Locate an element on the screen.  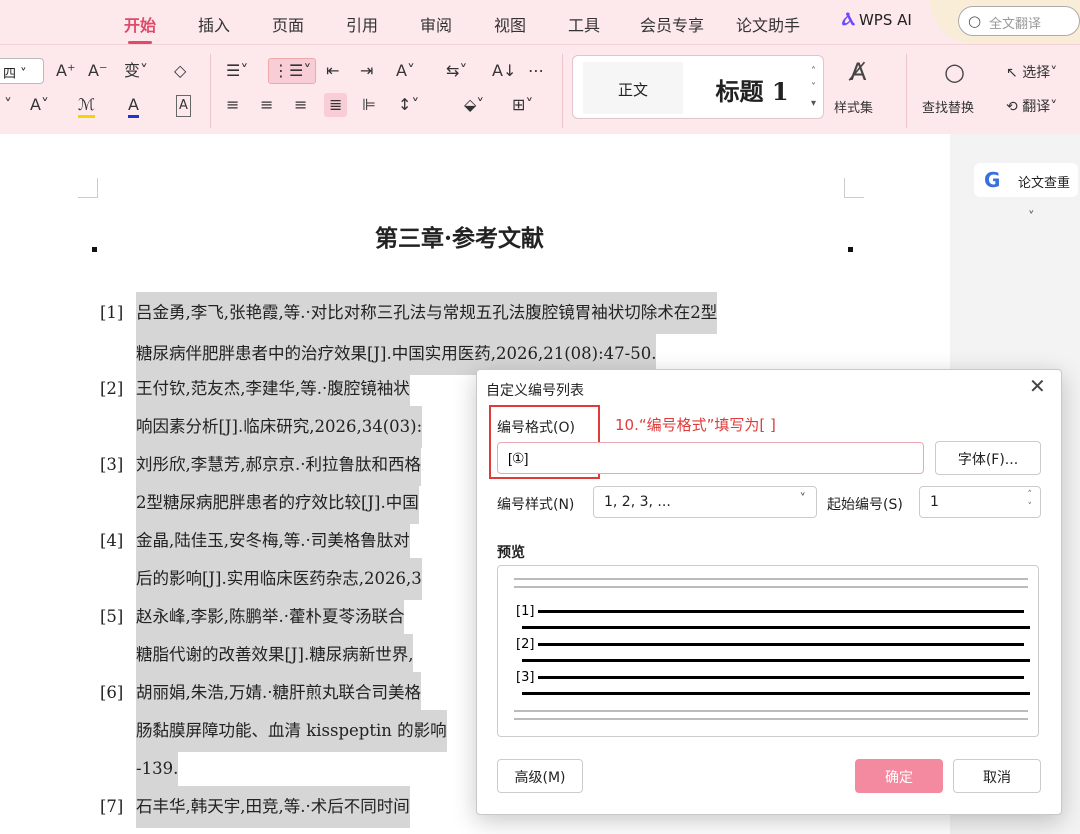
font-size-select: 四 ˅ is located at coordinates (22, 71).